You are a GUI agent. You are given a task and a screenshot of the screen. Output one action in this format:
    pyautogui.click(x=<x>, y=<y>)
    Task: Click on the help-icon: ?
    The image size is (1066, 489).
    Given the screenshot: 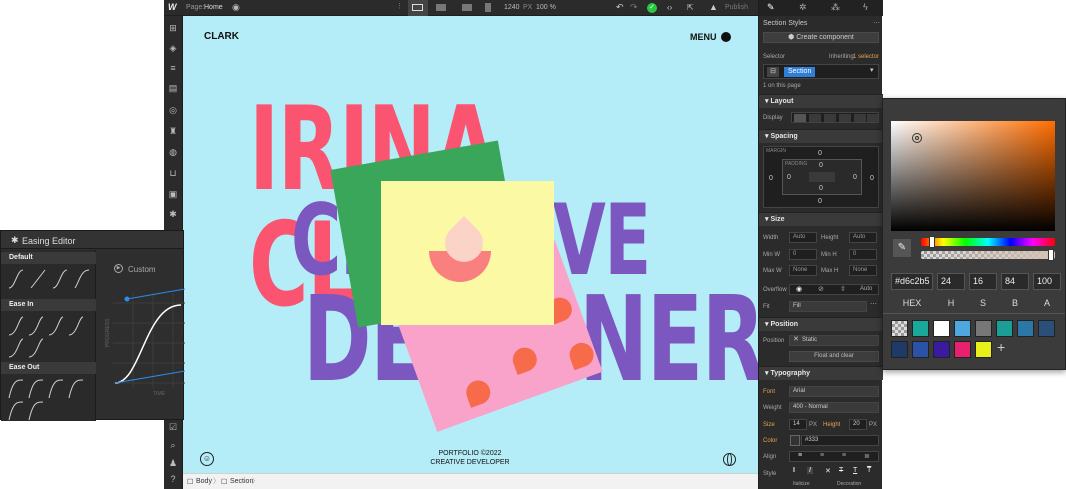 What is the action you would take?
    pyautogui.click(x=173, y=479)
    